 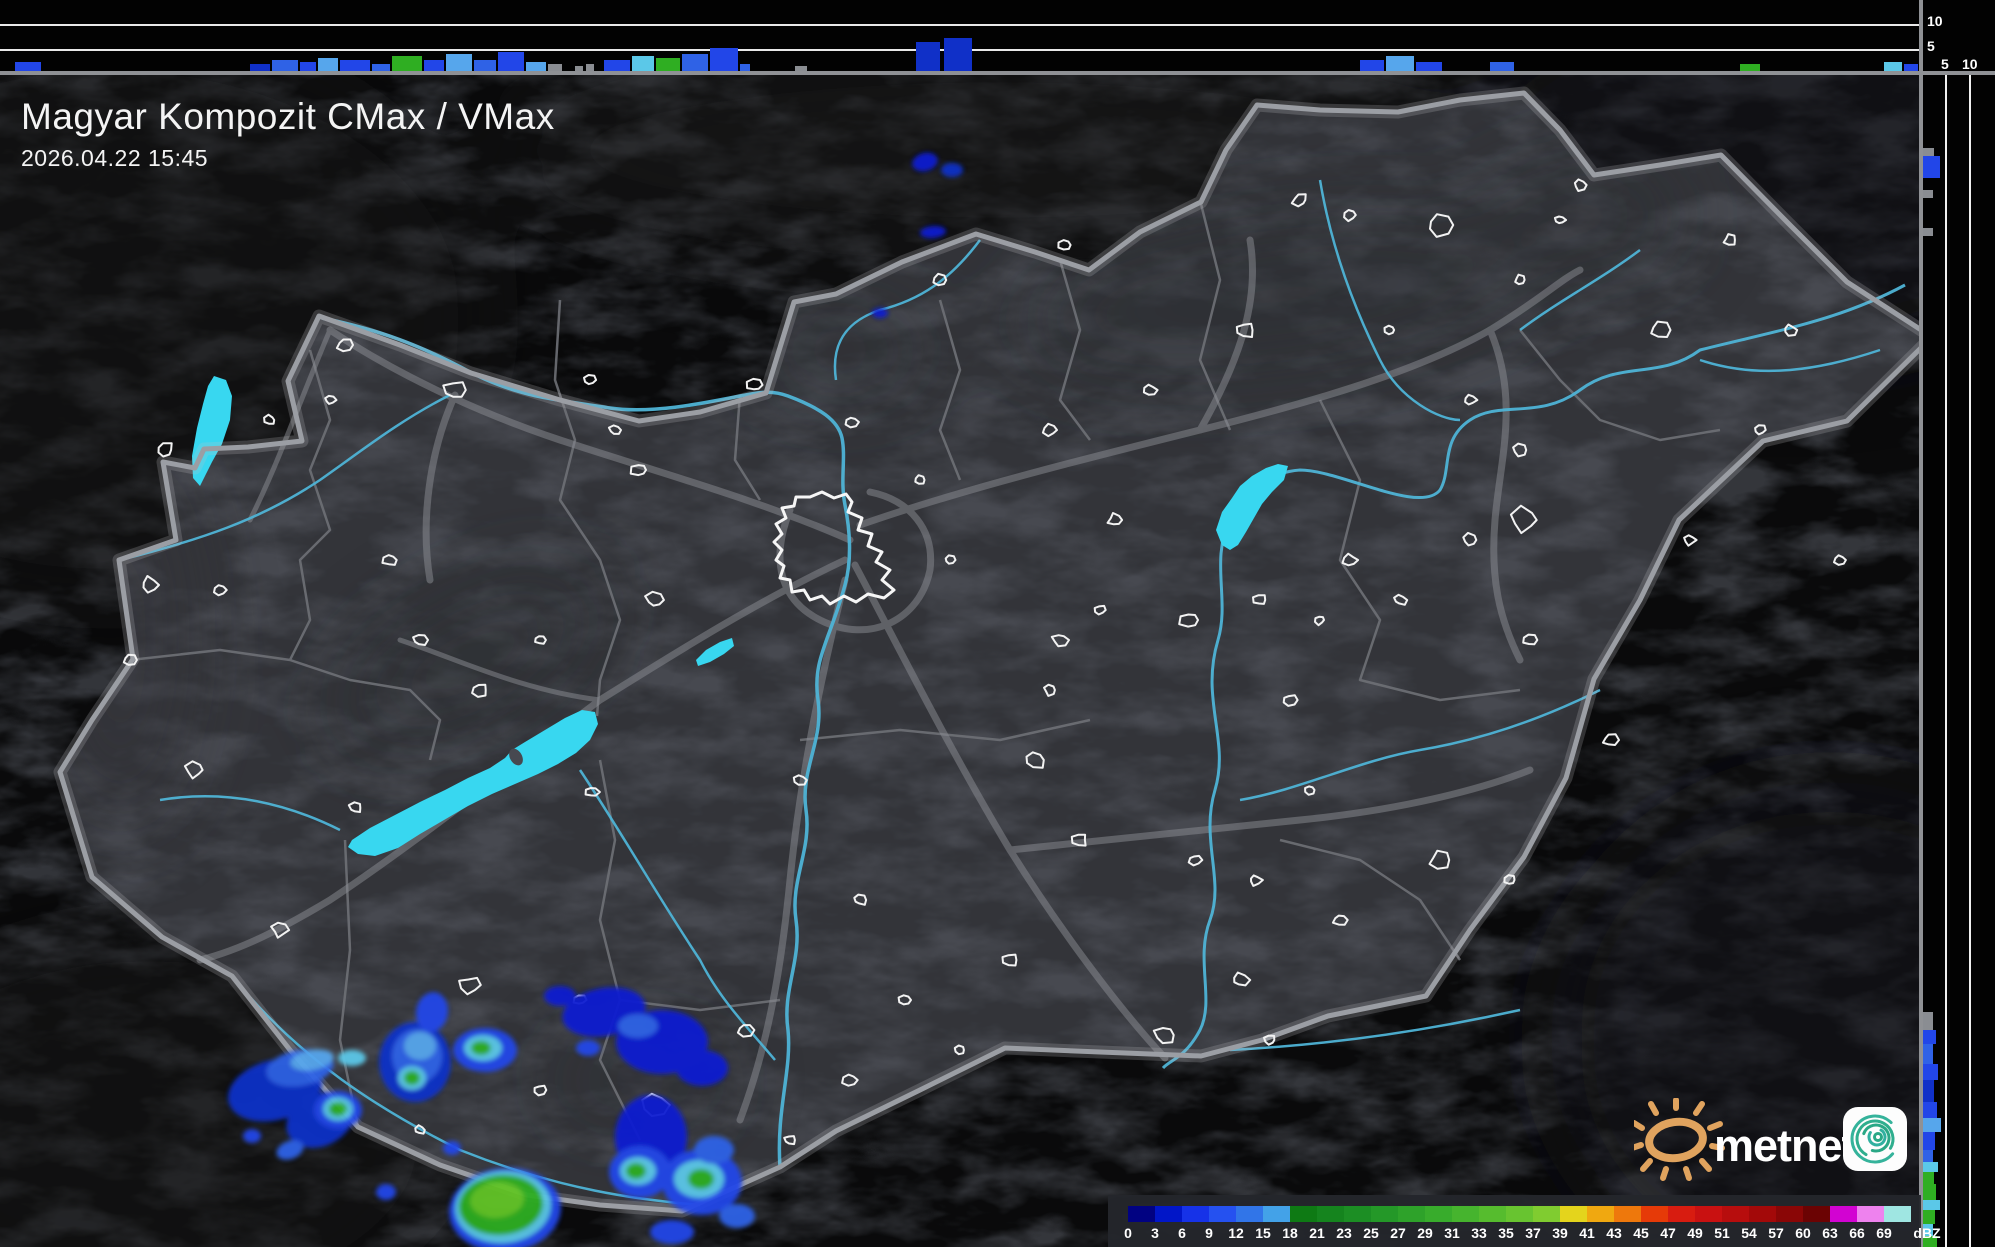 I want to click on sun-icon, so click(x=1677, y=1139).